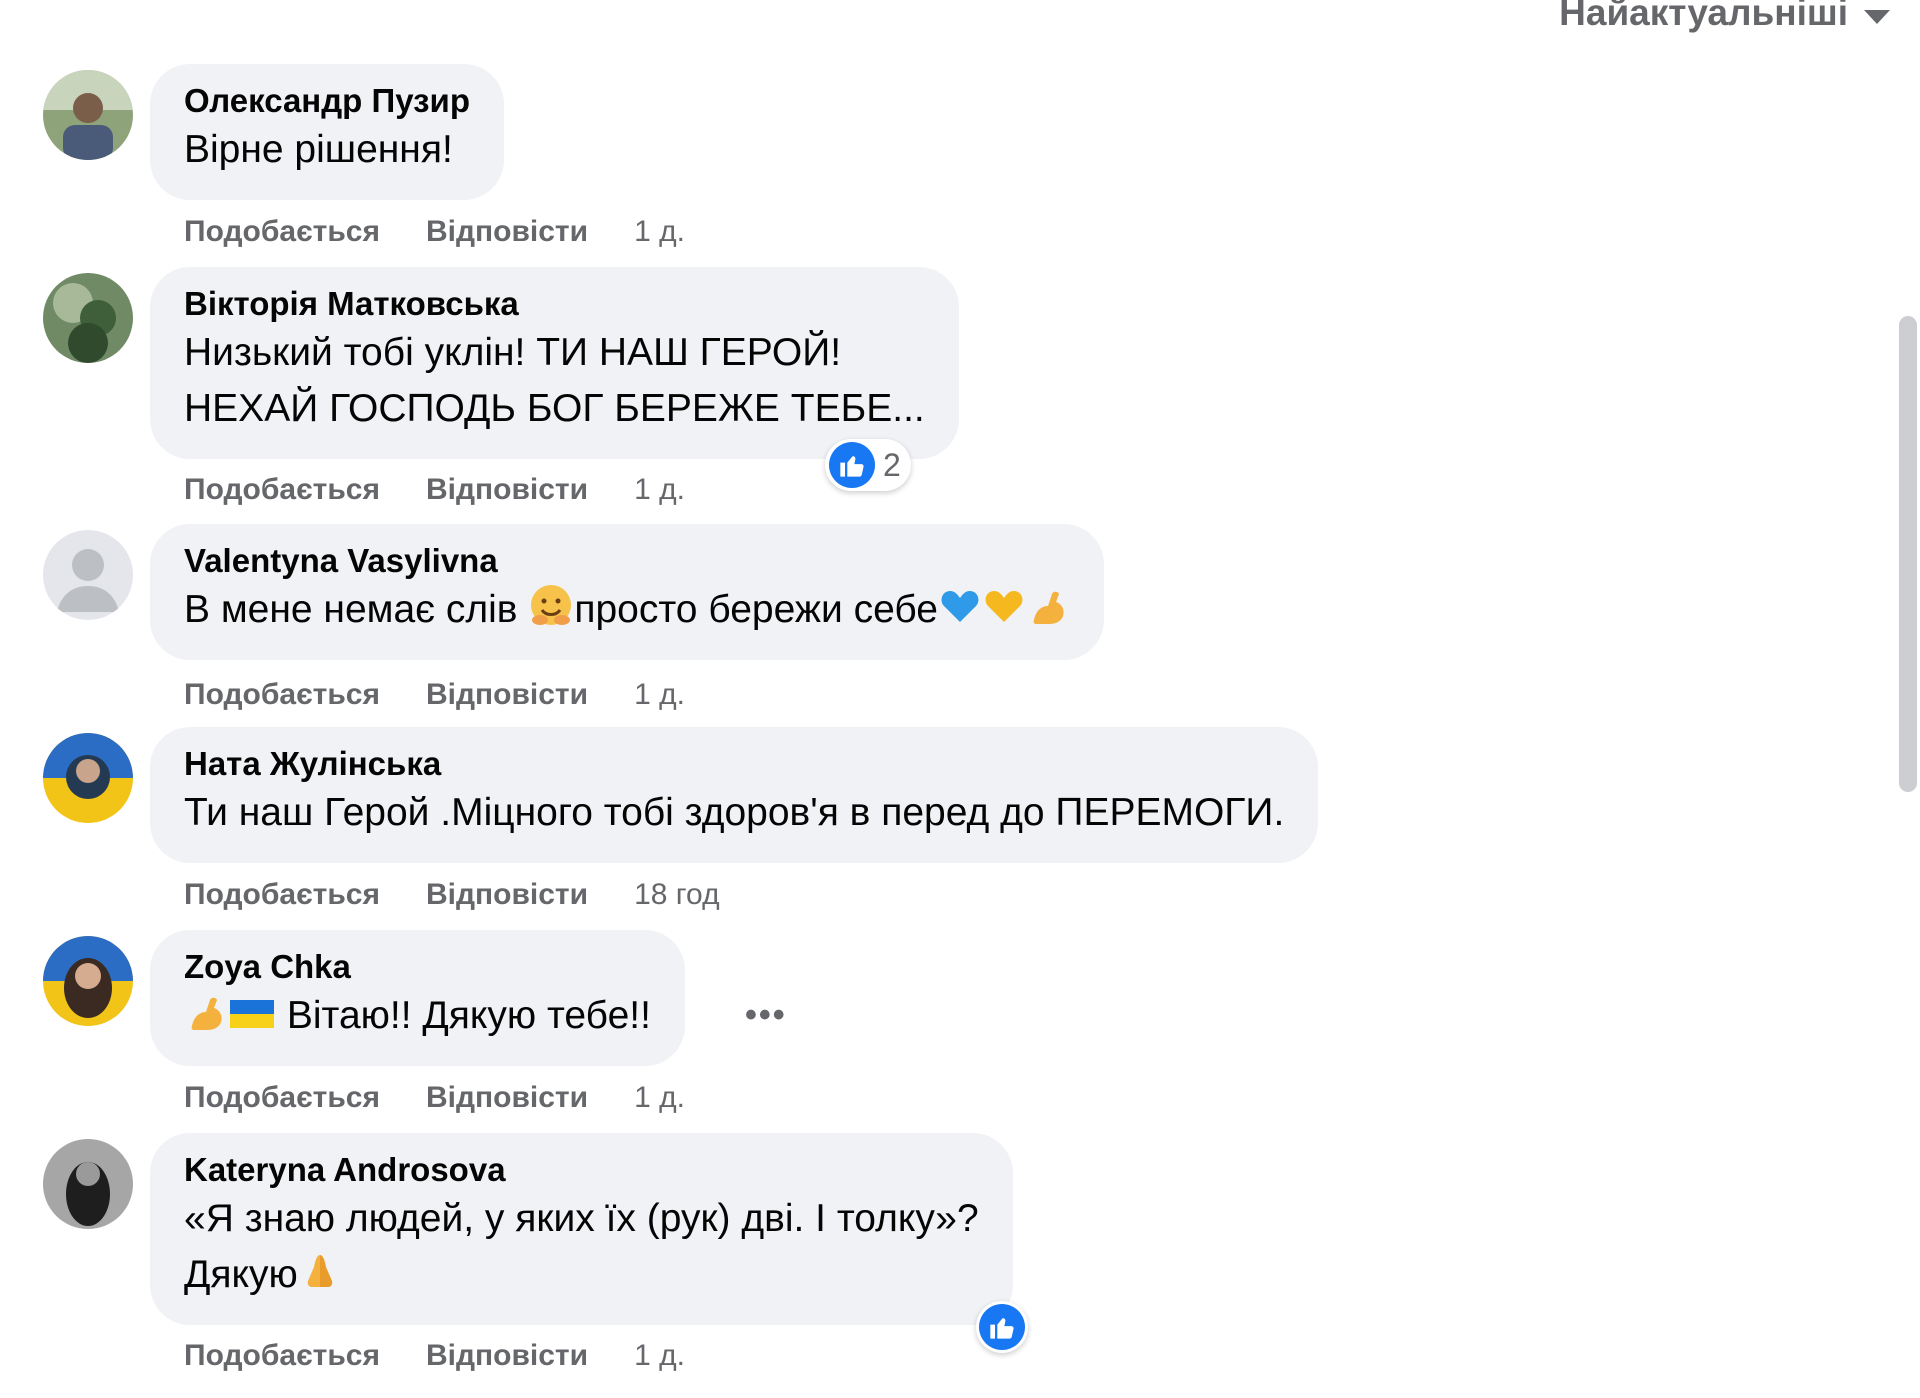 The height and width of the screenshot is (1398, 1920). I want to click on comment-author: Zoya Chka, so click(417, 967).